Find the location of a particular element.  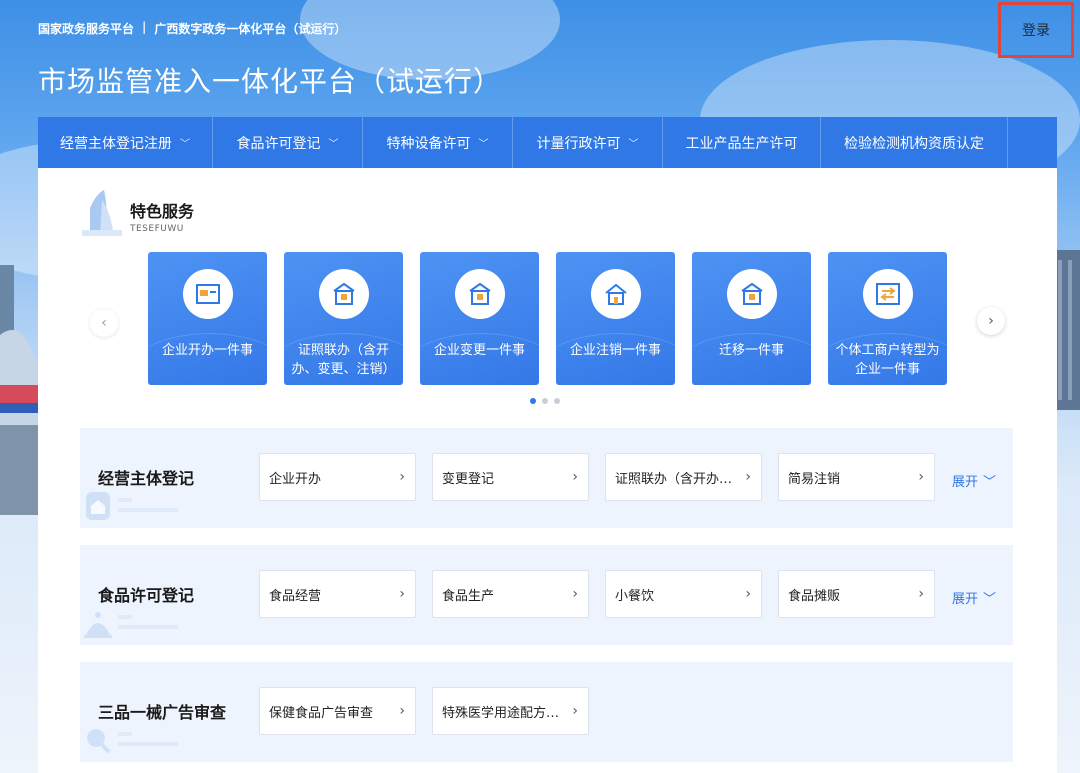

login-button: 登录 is located at coordinates (1036, 30).